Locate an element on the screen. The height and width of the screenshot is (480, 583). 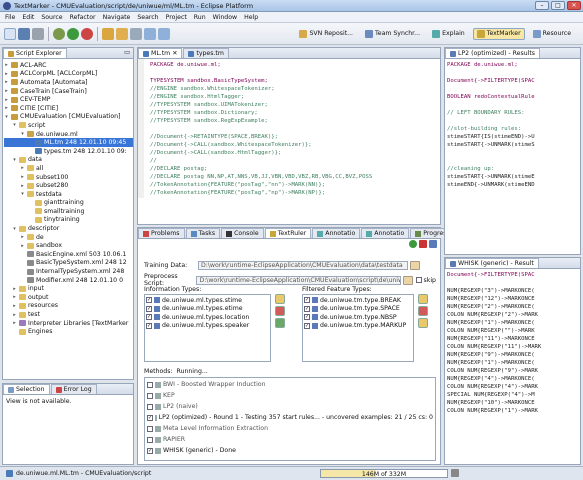
type-item: ✓ de.uniwue.ml.types.location is located at coordinates (207, 317).